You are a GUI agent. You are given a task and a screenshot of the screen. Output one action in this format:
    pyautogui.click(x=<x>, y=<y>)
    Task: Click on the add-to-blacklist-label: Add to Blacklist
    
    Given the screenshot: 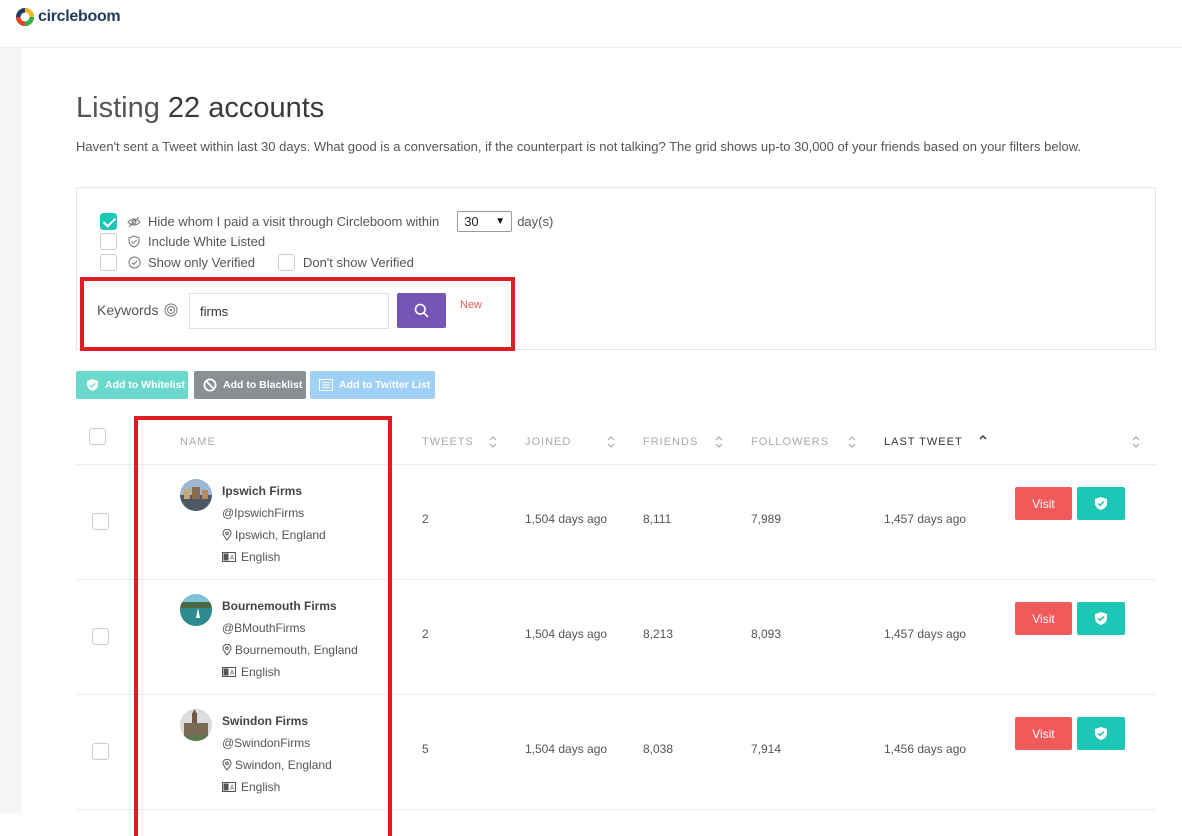 What is the action you would take?
    pyautogui.click(x=263, y=385)
    